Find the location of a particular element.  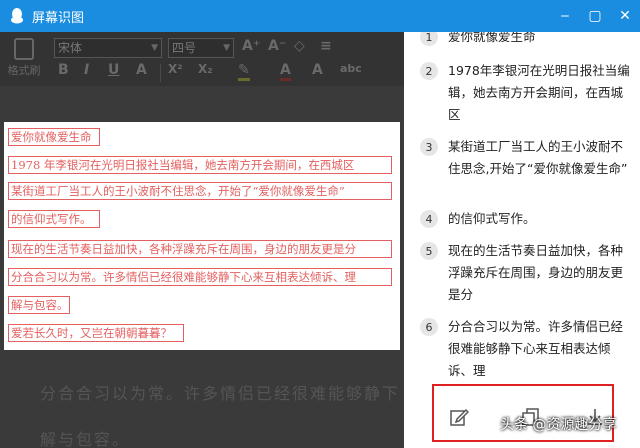

result-item: 2 1978年李银河在光明日报社当编辑，她去南方开会期间，在西城区 is located at coordinates (526, 93).